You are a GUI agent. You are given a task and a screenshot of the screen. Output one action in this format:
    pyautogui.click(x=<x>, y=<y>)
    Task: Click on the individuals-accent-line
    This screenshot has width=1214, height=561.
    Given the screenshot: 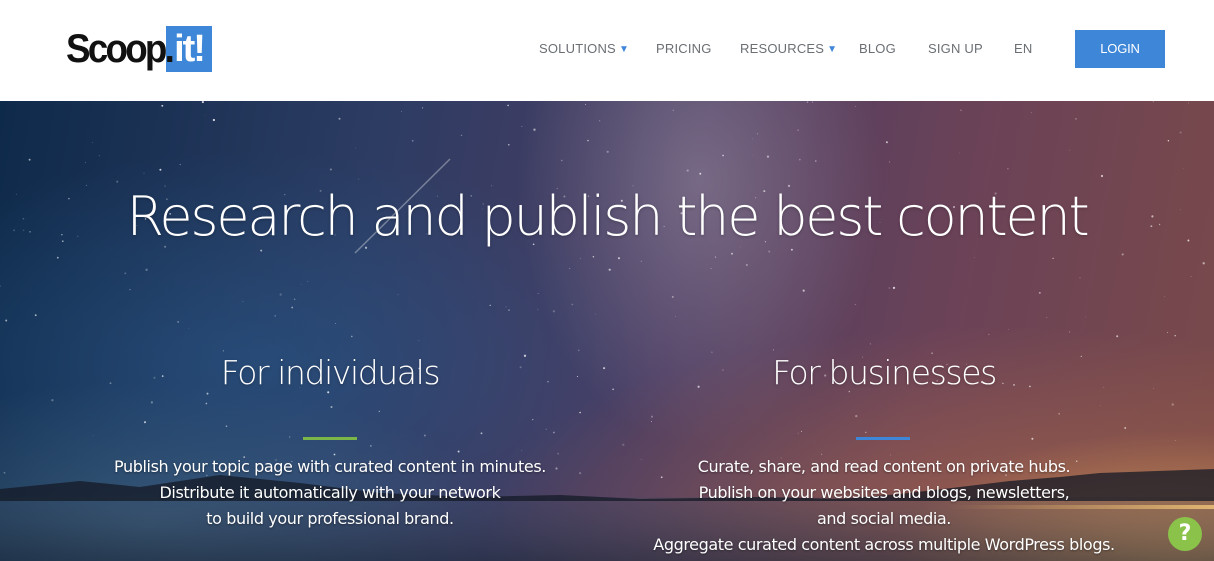 What is the action you would take?
    pyautogui.click(x=330, y=438)
    